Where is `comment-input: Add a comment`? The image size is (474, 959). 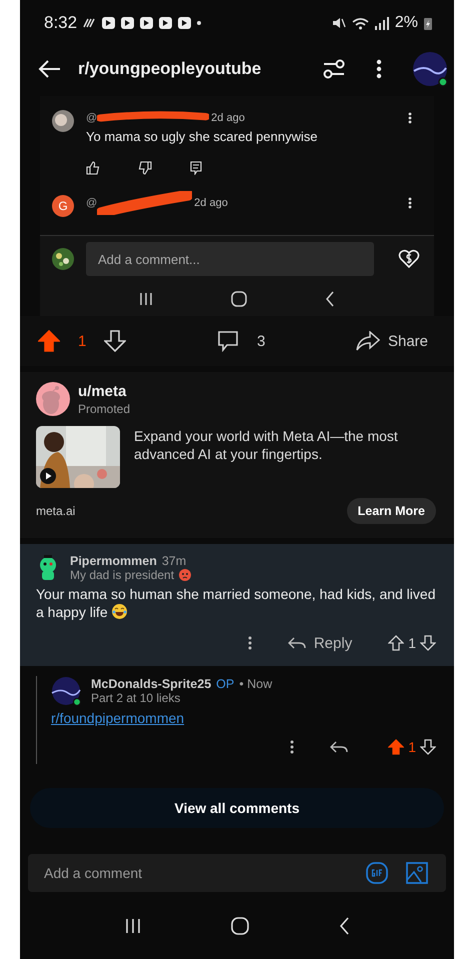 comment-input: Add a comment is located at coordinates (188, 873).